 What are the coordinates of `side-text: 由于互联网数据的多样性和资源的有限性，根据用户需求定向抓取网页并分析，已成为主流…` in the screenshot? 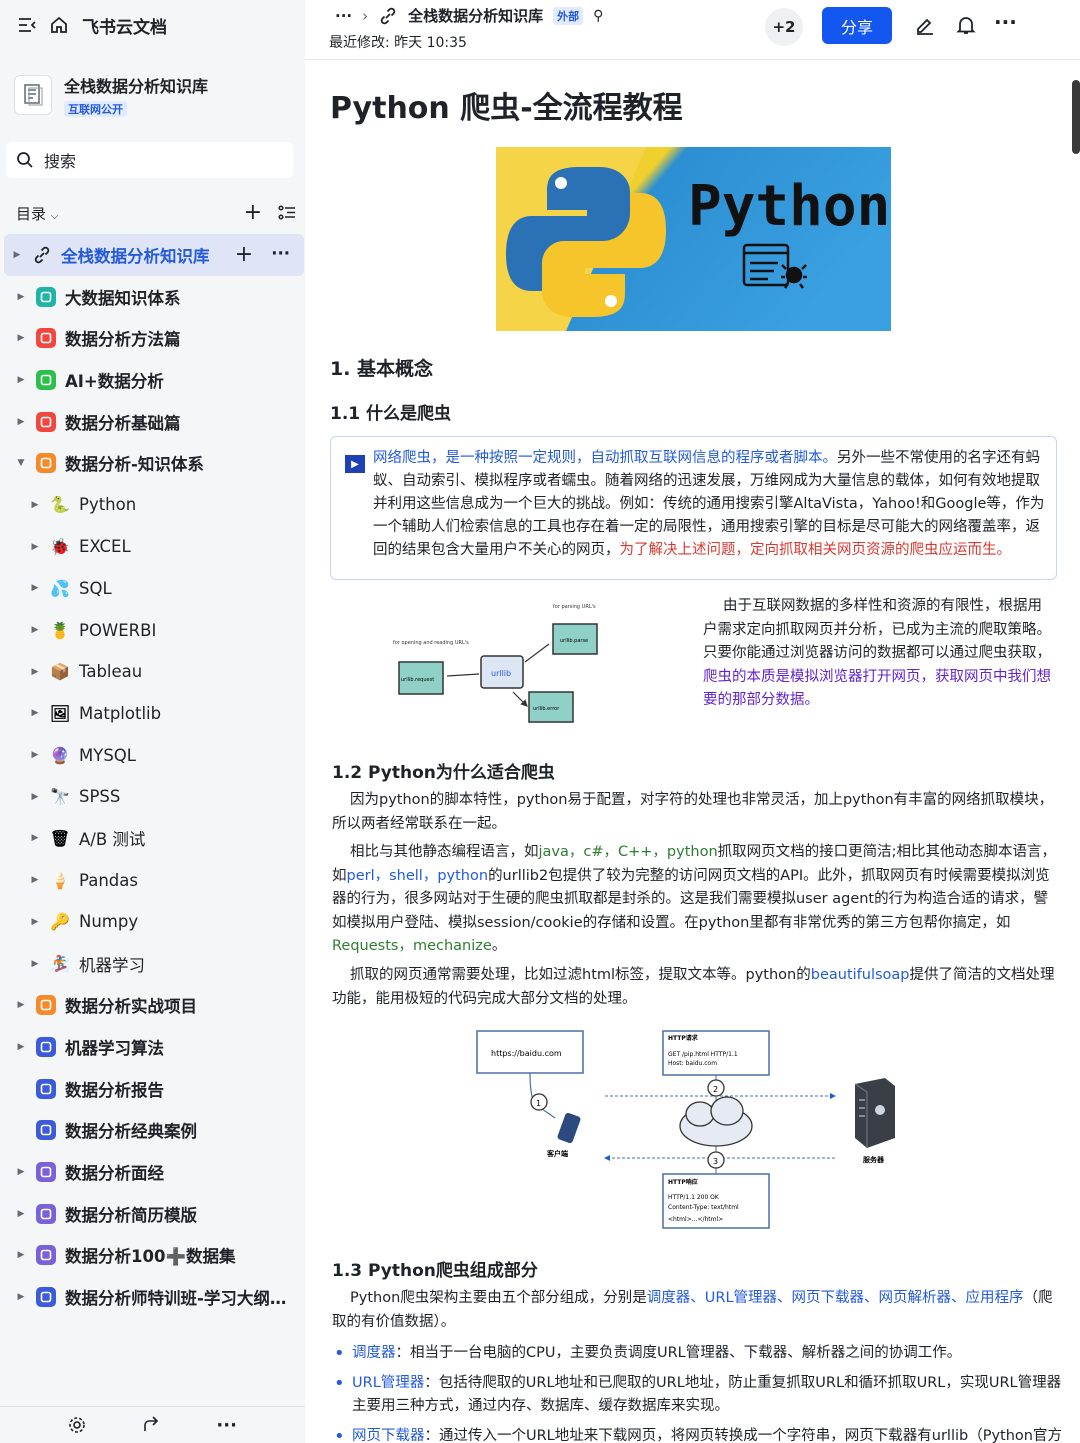 It's located at (877, 629).